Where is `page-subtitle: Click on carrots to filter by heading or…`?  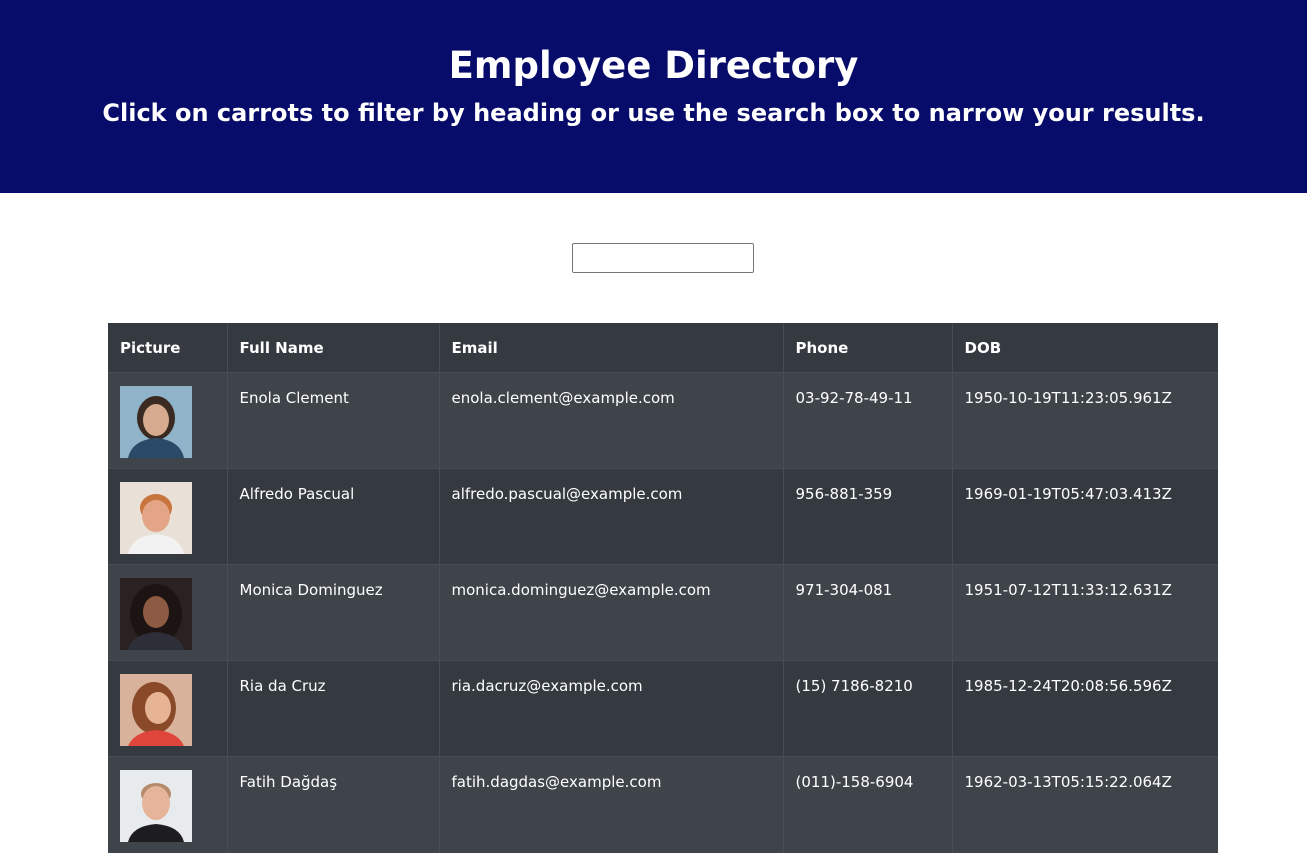
page-subtitle: Click on carrots to filter by heading or… is located at coordinates (653, 113).